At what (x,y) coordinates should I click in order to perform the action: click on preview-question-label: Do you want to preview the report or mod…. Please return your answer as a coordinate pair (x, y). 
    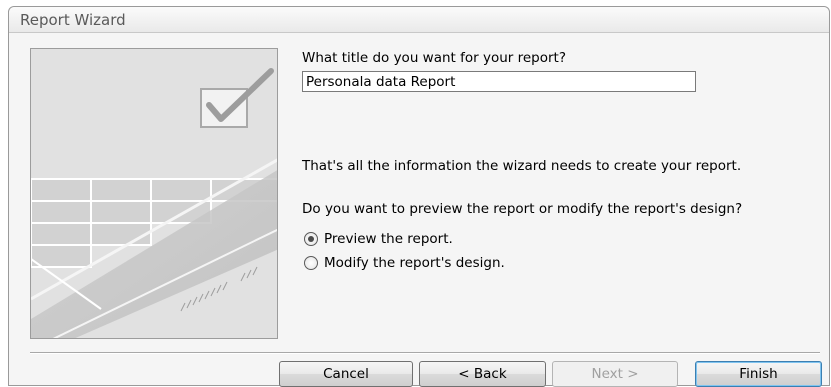
    Looking at the image, I should click on (522, 209).